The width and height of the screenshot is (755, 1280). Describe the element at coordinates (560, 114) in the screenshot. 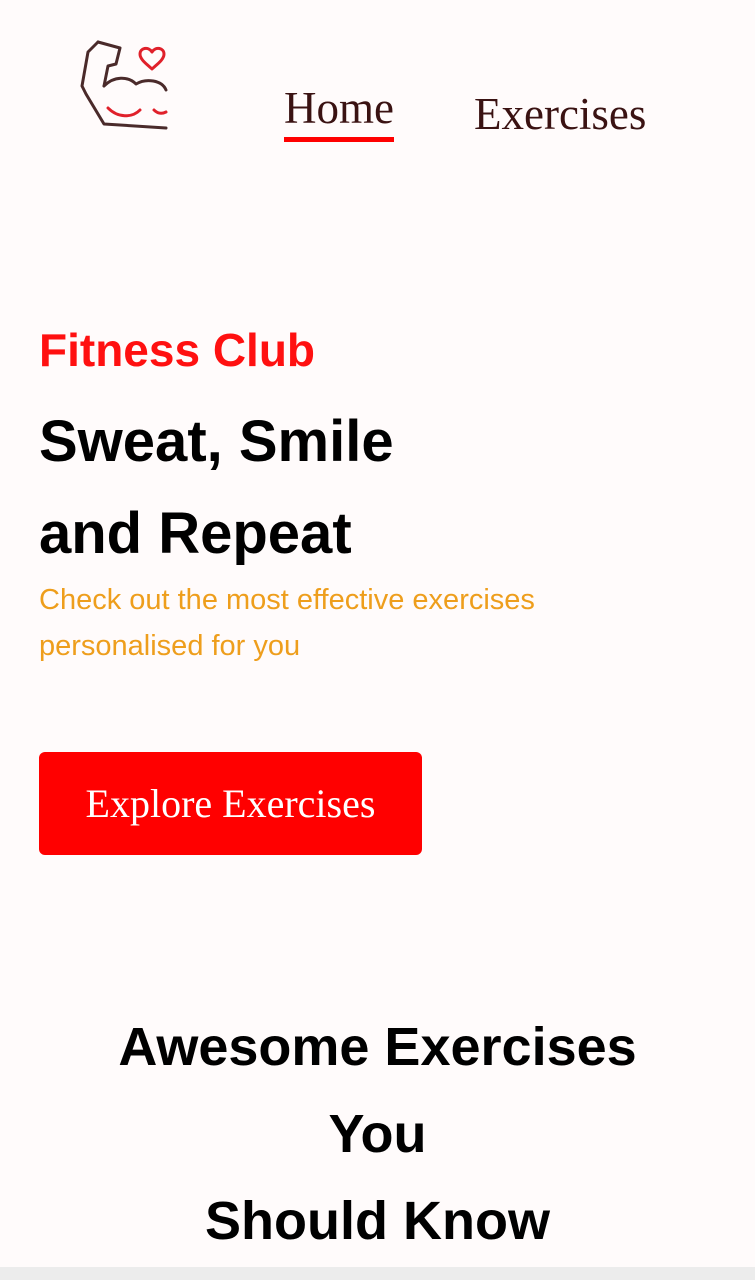

I see `nav-exercises-link: Exercises` at that location.